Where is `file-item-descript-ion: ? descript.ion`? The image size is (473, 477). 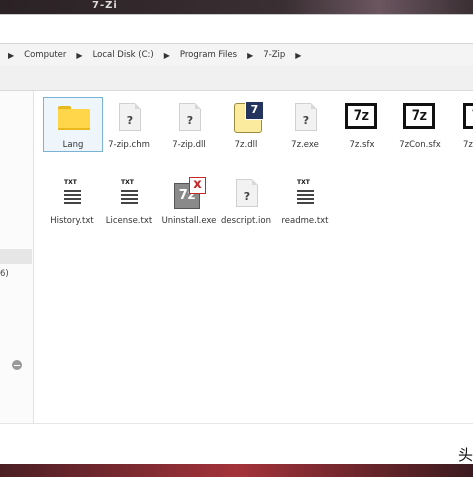 file-item-descript-ion: ? descript.ion is located at coordinates (246, 200).